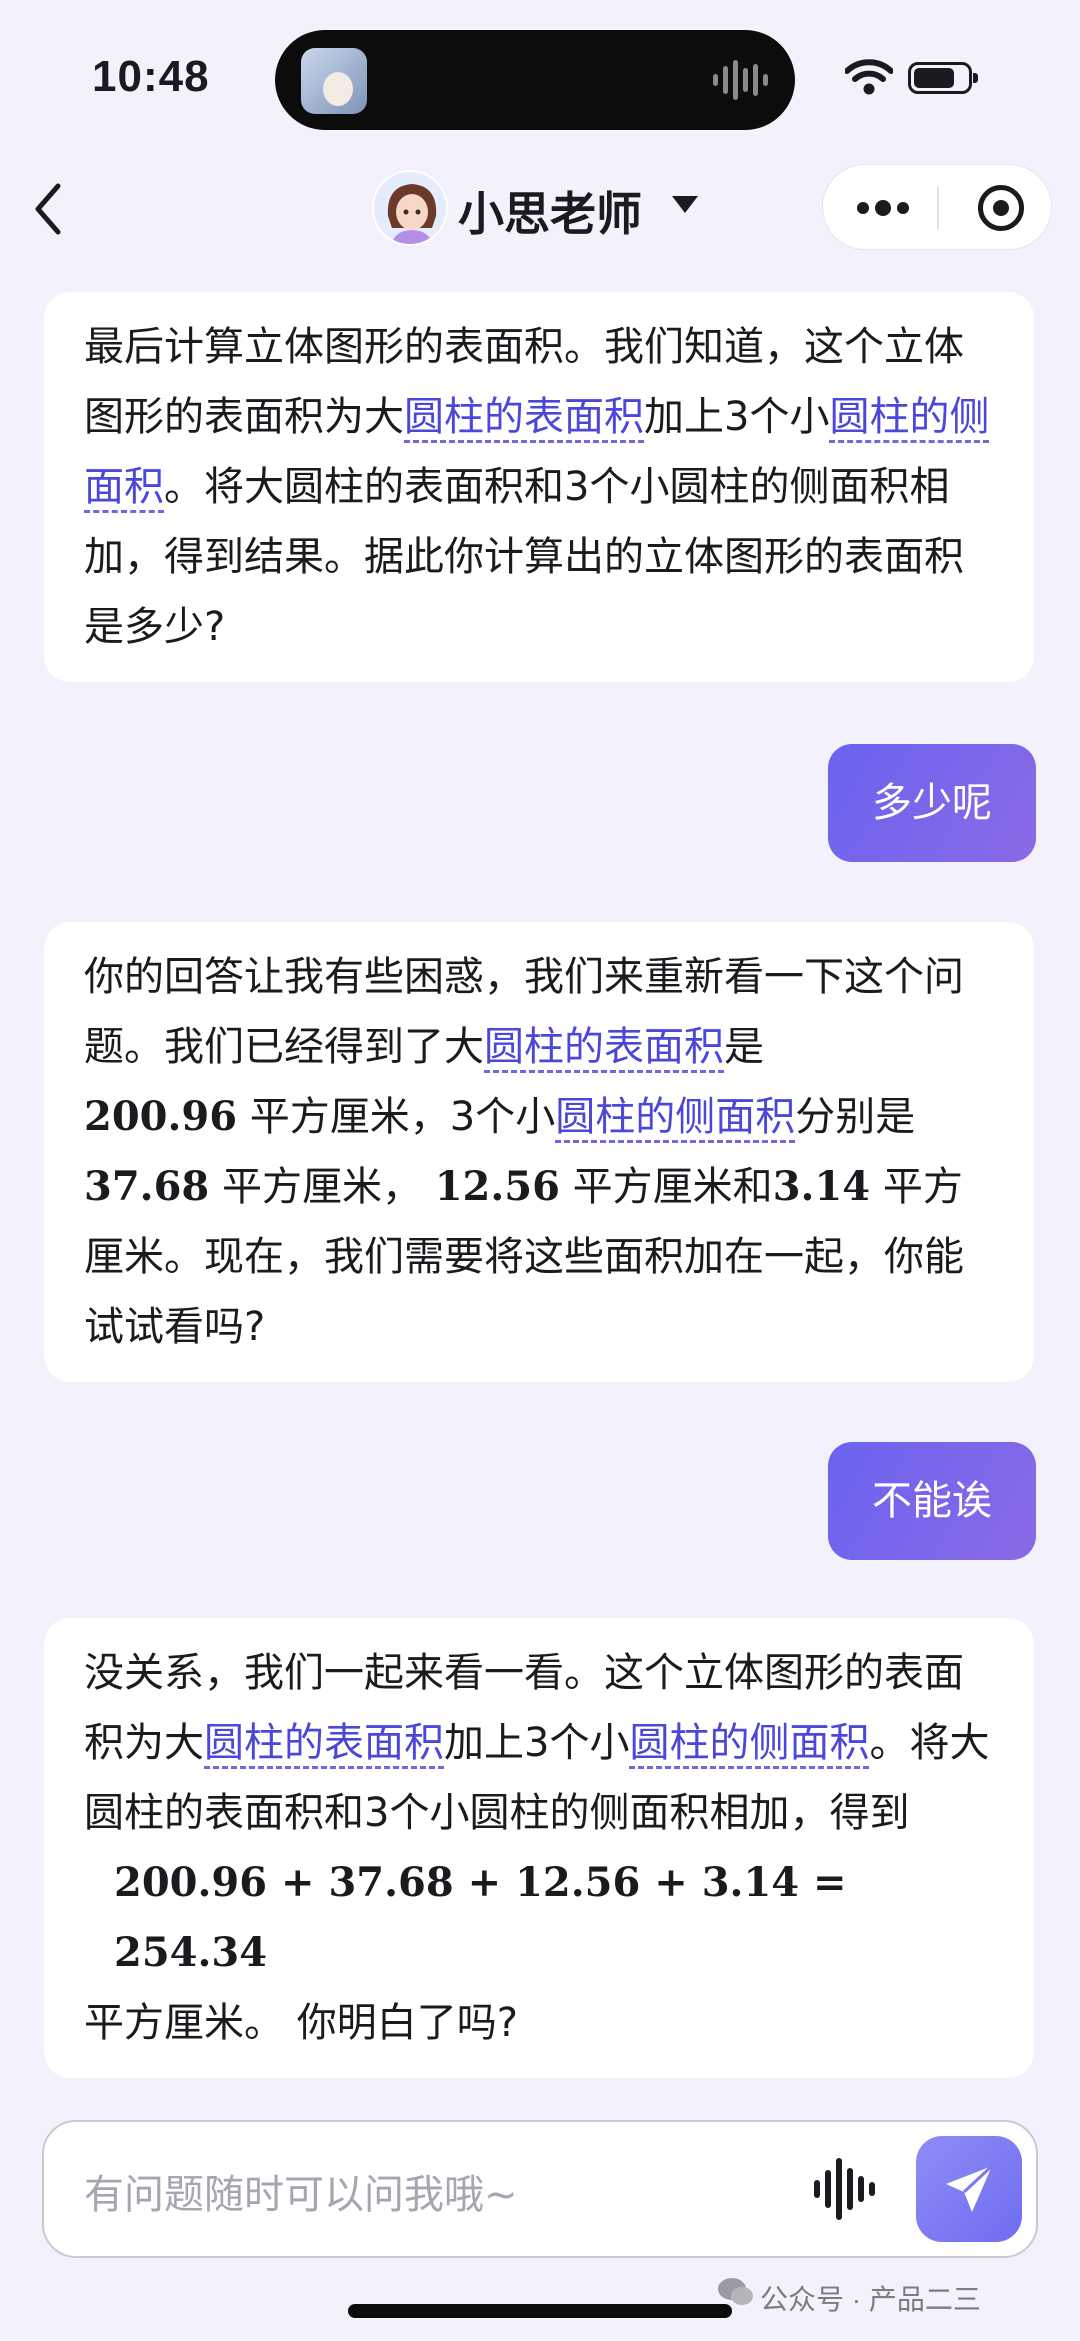  Describe the element at coordinates (845, 2189) in the screenshot. I see `voice-wave-icon` at that location.